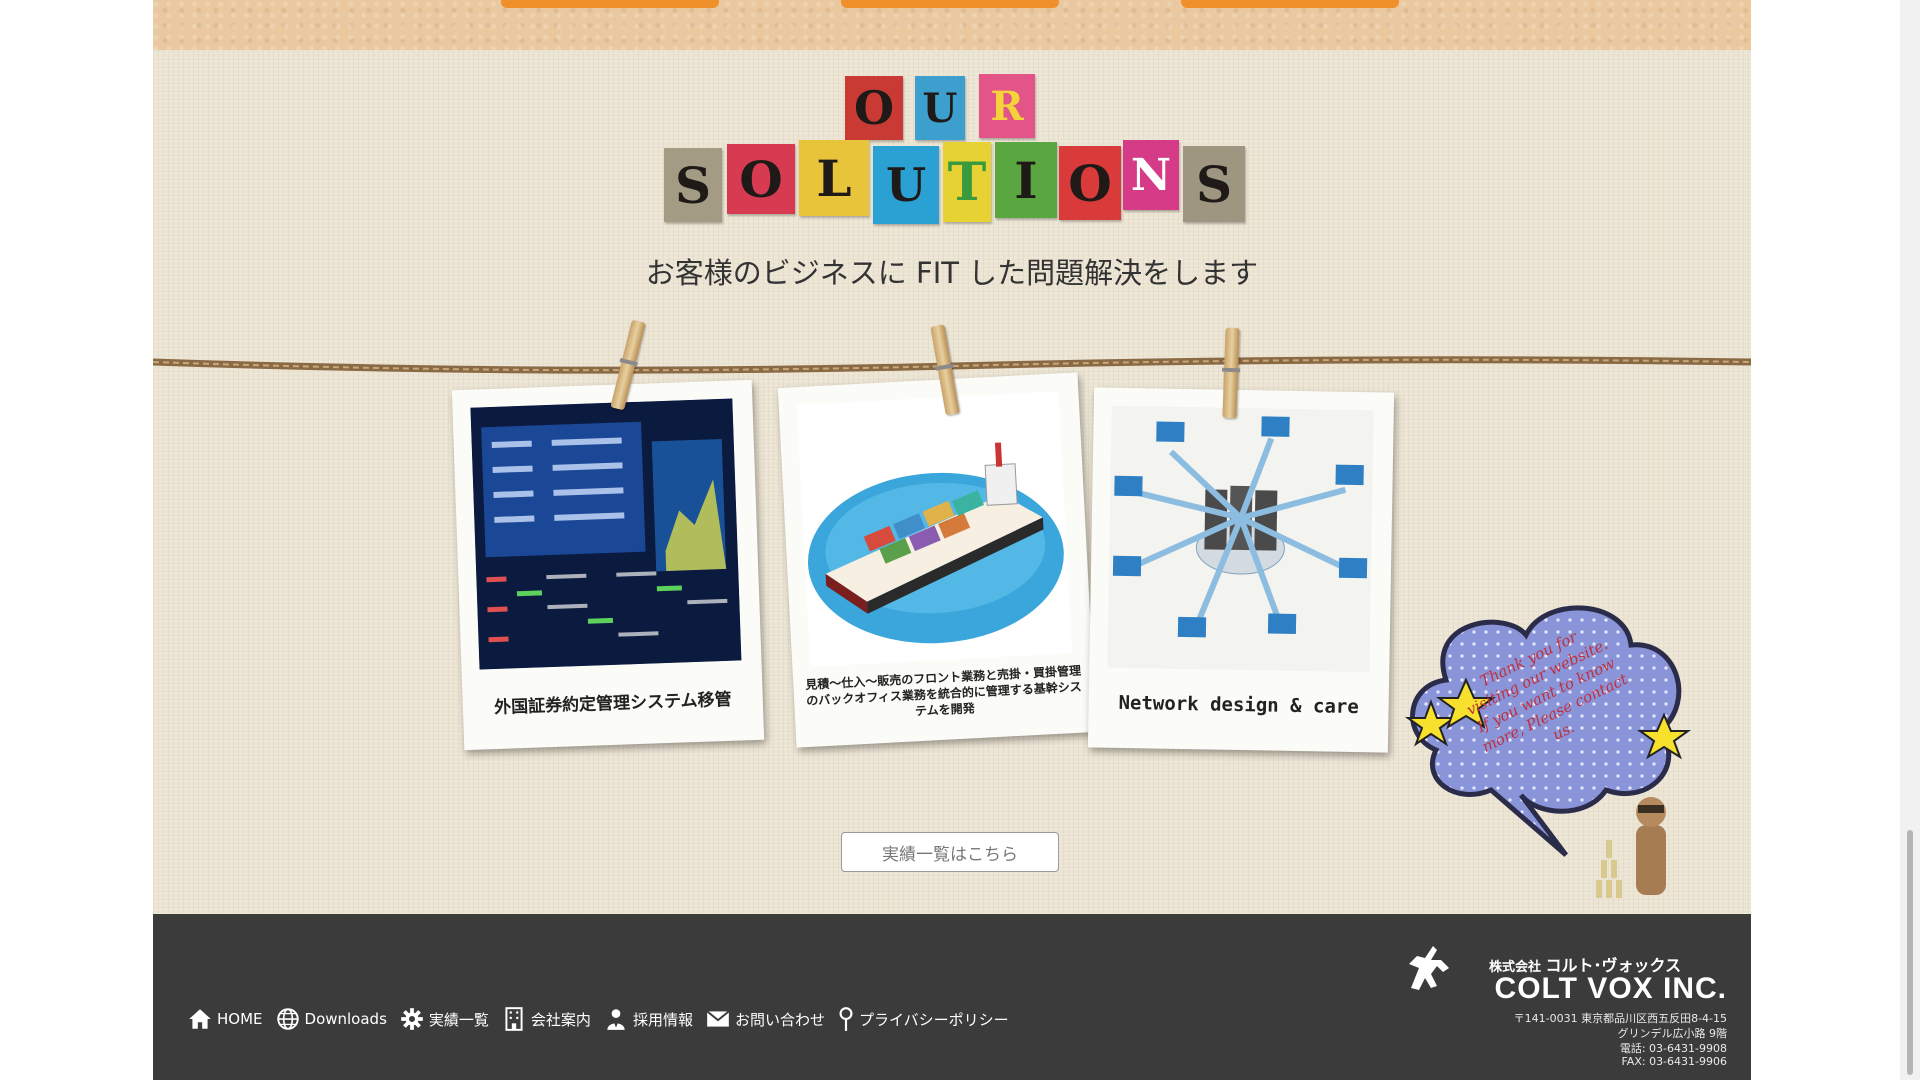 This screenshot has height=1080, width=1920. I want to click on tagline: お客様のビジネスに FIT した問題解決をします, so click(952, 273).